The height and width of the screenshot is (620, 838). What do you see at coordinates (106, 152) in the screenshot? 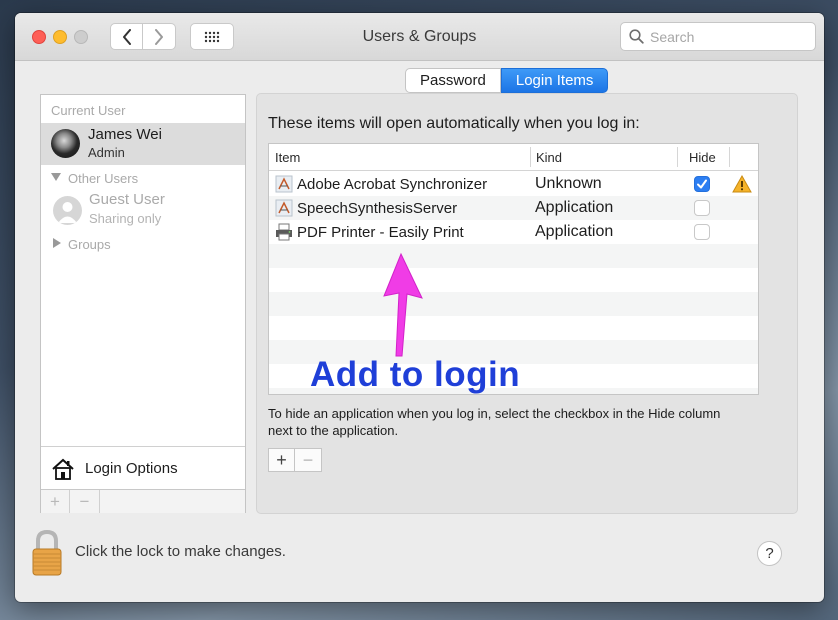
I see `current-user-role: Admin` at bounding box center [106, 152].